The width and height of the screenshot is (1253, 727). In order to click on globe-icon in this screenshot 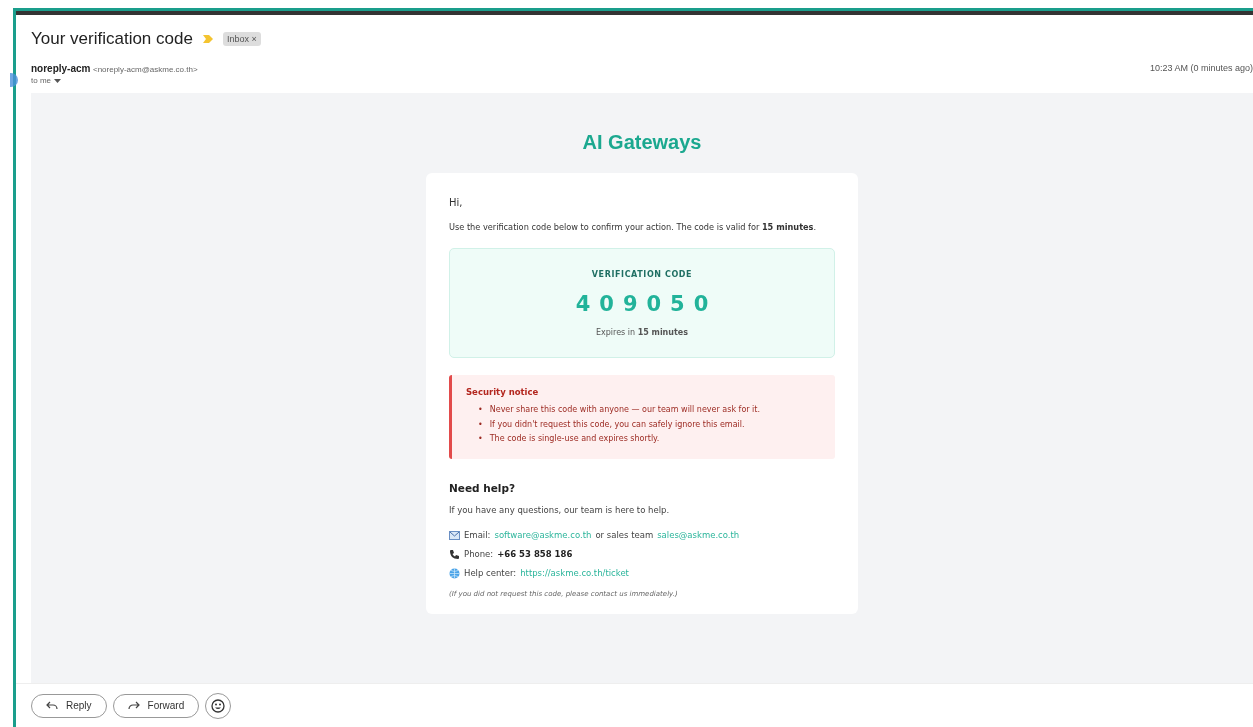, I will do `click(454, 573)`.